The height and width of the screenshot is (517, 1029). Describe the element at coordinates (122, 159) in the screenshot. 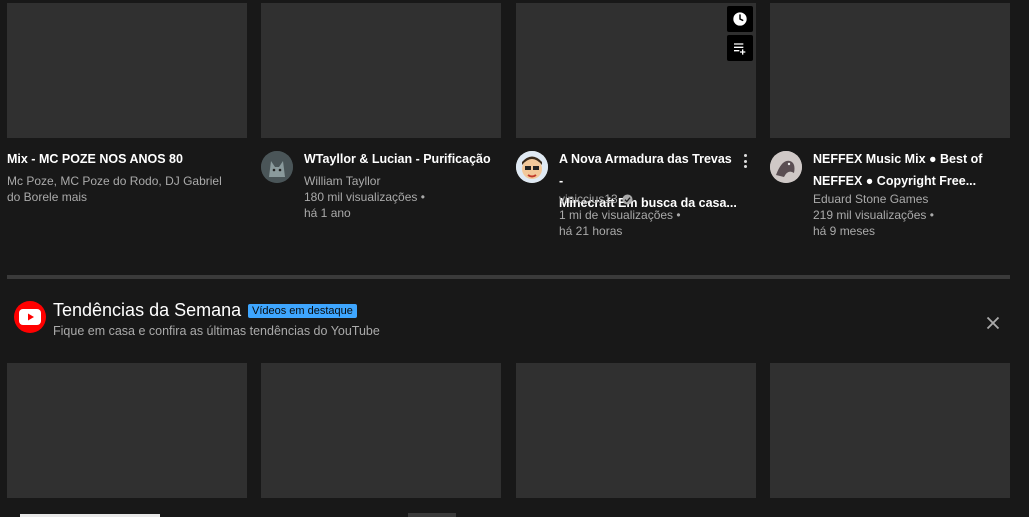

I see `video-title-1: Mix - MC POZE NOS ANOS 80` at that location.